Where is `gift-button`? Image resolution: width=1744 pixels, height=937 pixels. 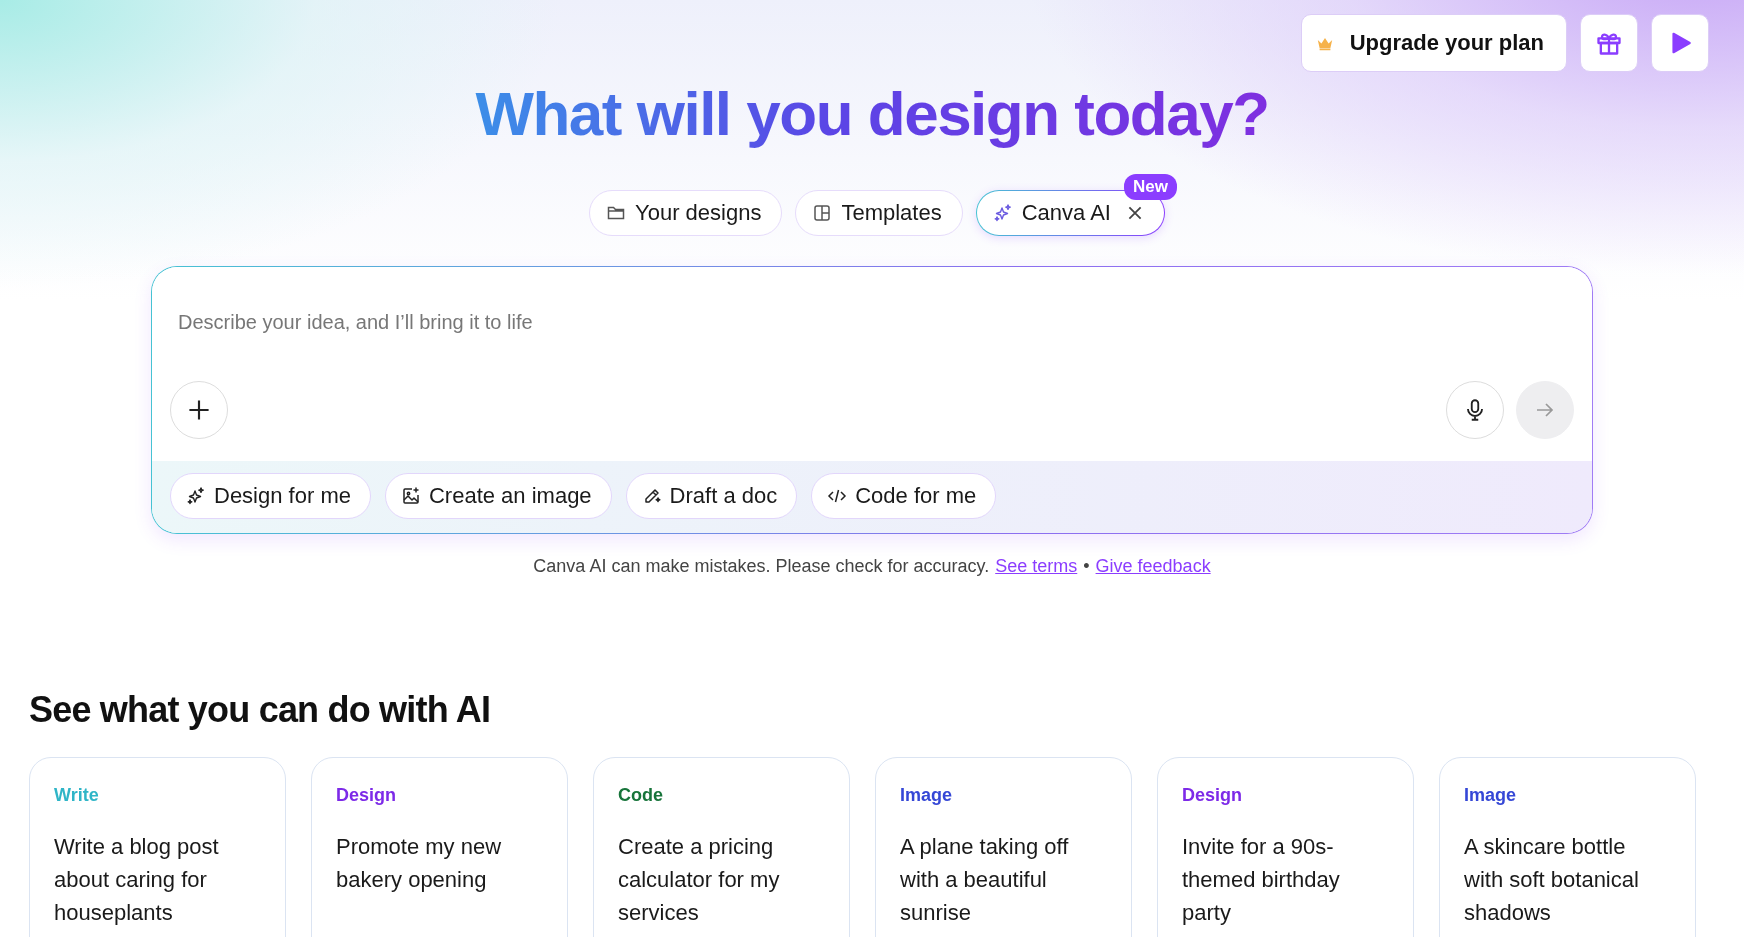
gift-button is located at coordinates (1609, 43).